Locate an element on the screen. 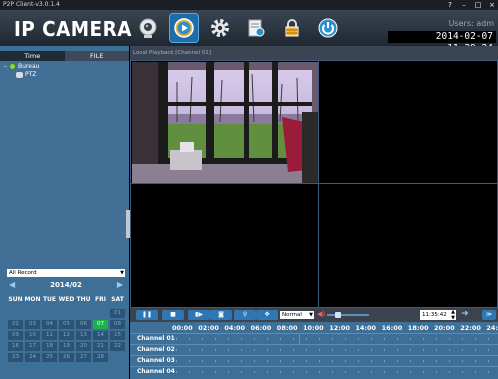 The image size is (498, 379). timeline-hour-label: 24:00 is located at coordinates (492, 328).